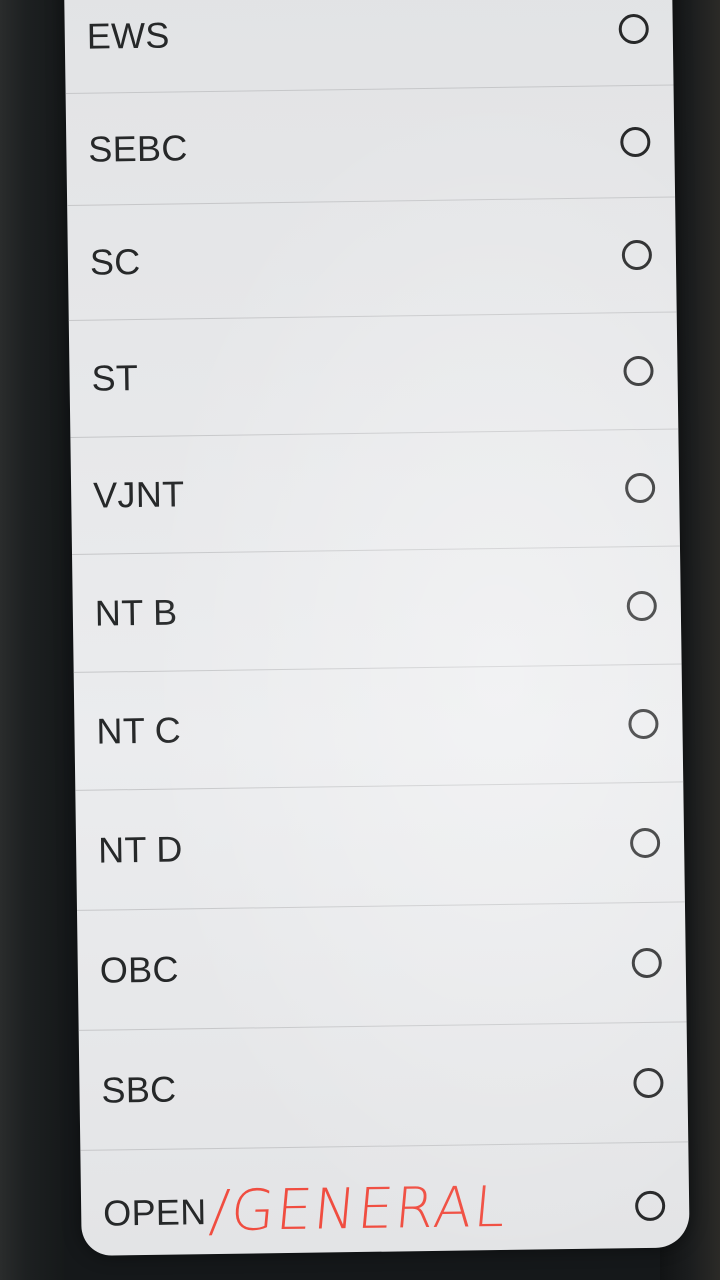  Describe the element at coordinates (136, 612) in the screenshot. I see `option-label: NT B` at that location.